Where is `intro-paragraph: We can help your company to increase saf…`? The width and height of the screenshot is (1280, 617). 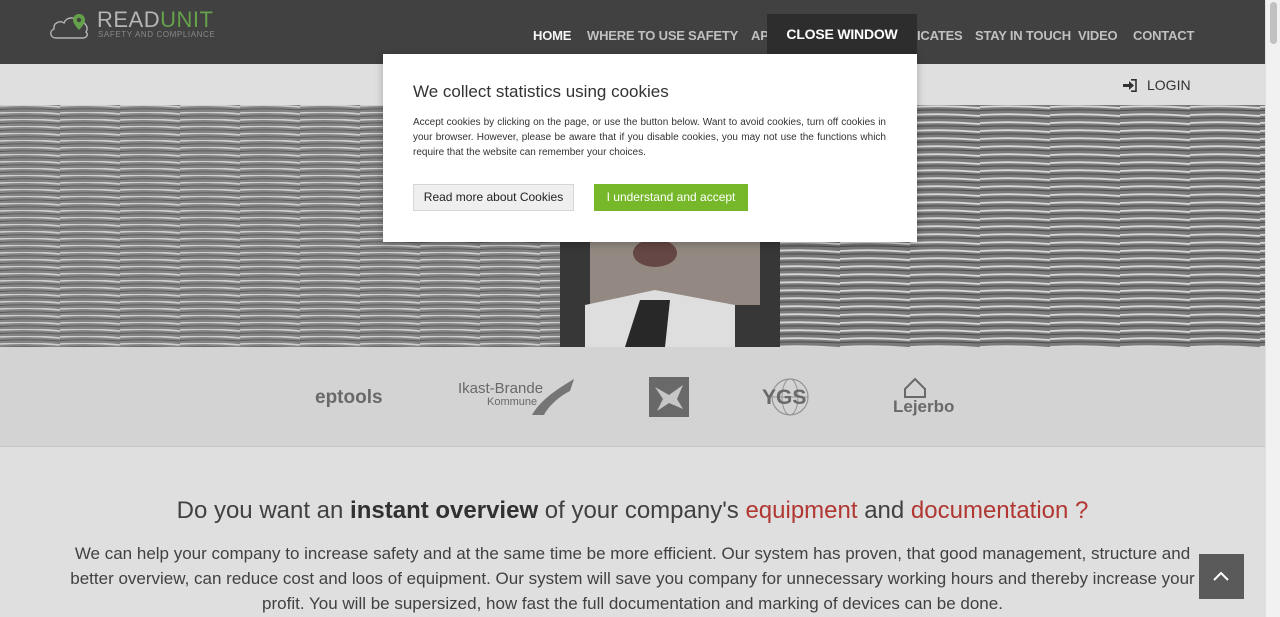 intro-paragraph: We can help your company to increase saf… is located at coordinates (632, 578).